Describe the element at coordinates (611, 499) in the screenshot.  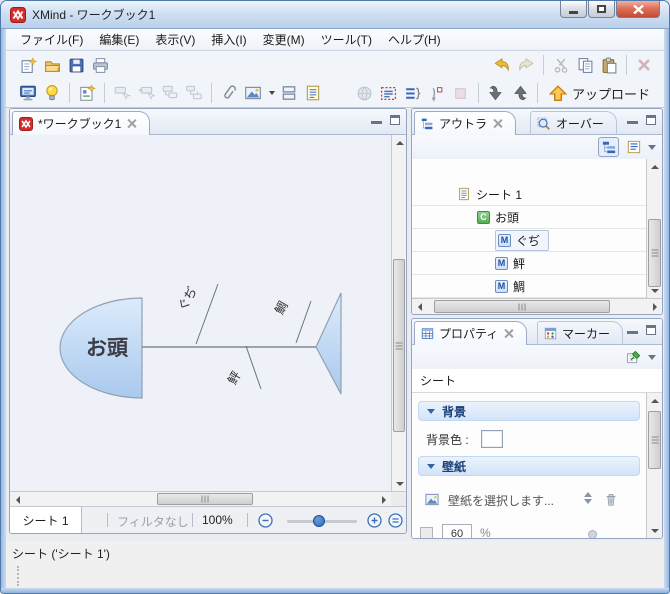
I see `trash-icon` at that location.